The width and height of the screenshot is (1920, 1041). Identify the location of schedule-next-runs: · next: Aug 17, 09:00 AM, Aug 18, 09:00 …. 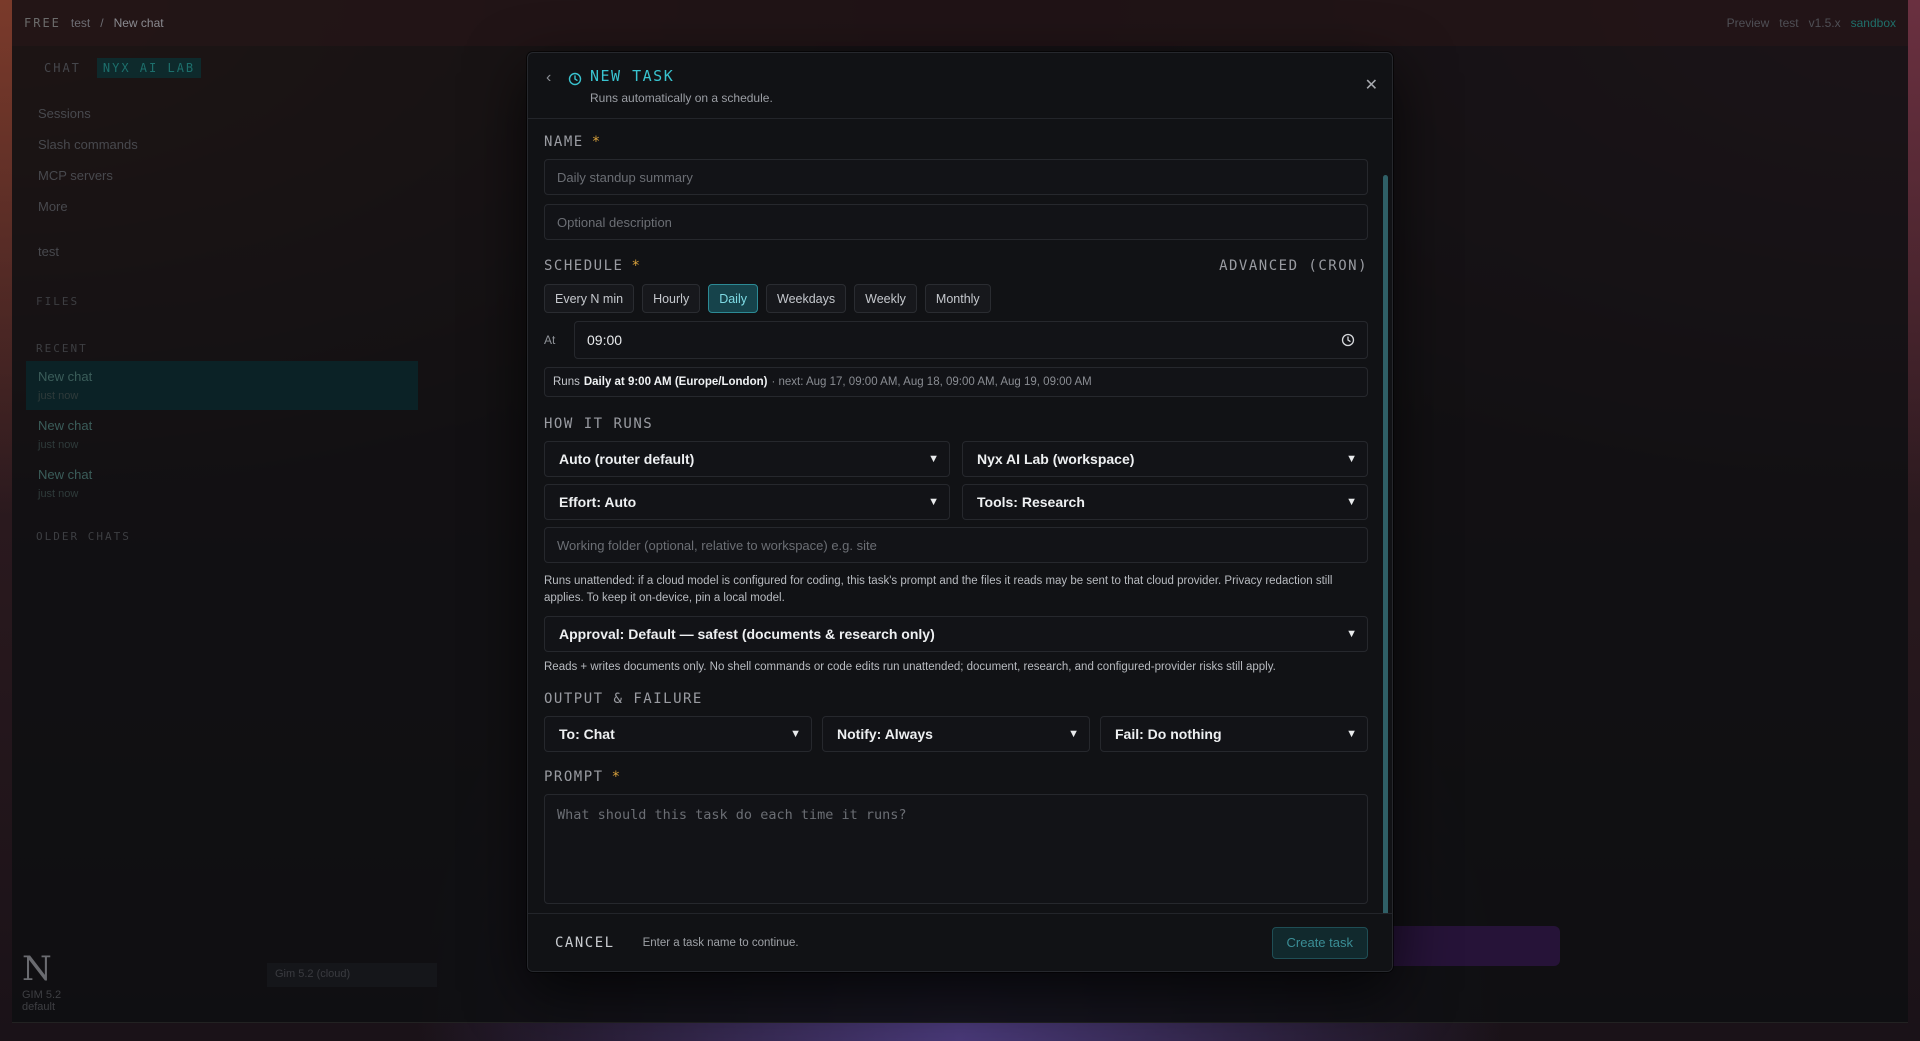
(931, 382).